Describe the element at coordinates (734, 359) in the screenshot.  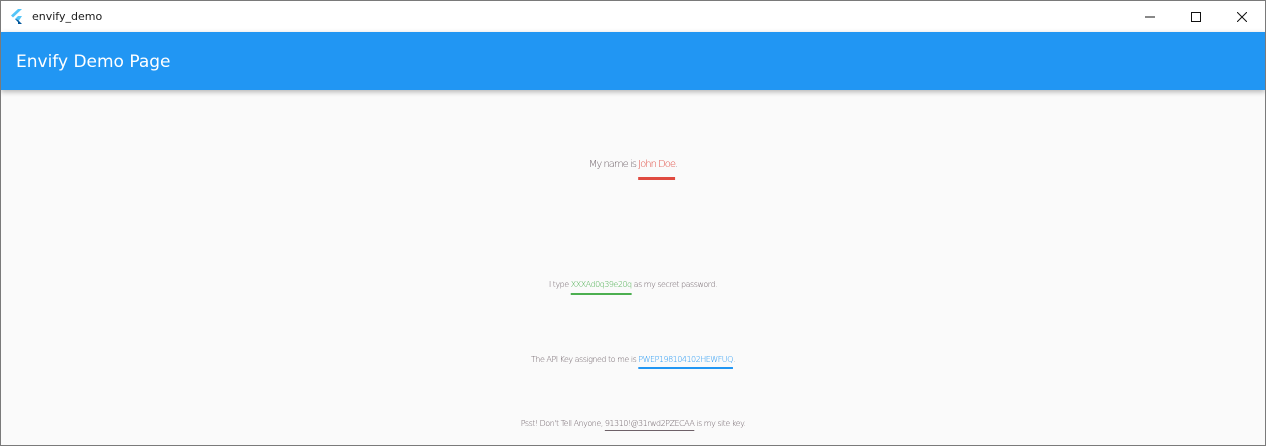
I see `api-key-suffix: .` at that location.